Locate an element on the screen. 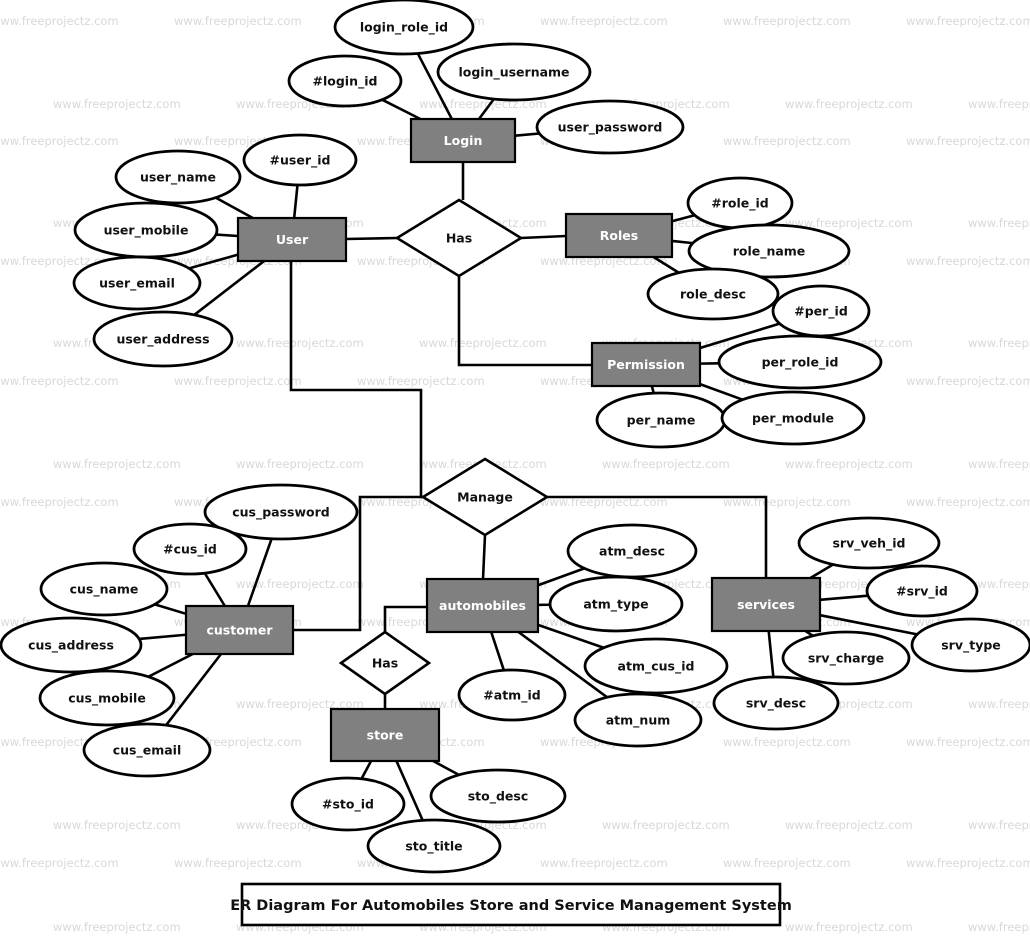  attribute-label-user_email: user_email is located at coordinates (137, 284).